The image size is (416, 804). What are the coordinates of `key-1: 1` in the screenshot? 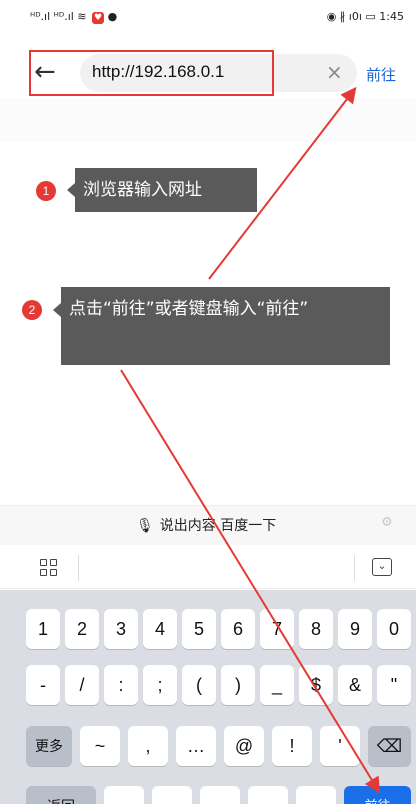 It's located at (43, 629).